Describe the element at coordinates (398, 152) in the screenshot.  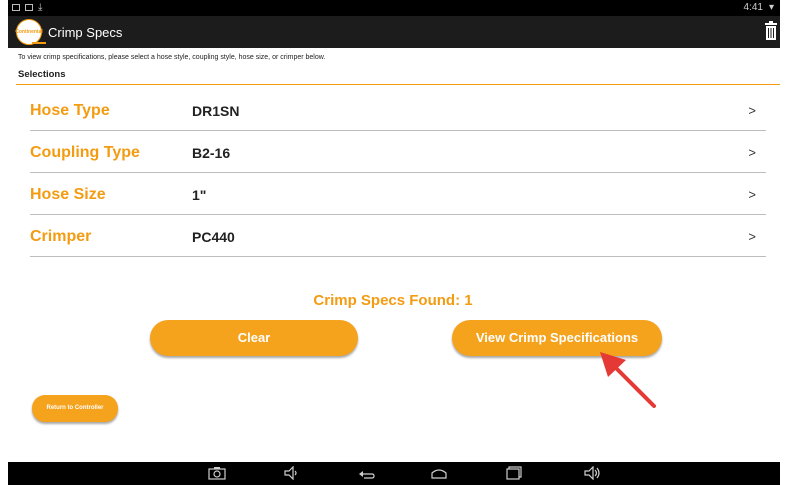
I see `selection-row-coupling-type: Coupling Type B2-16 >` at that location.